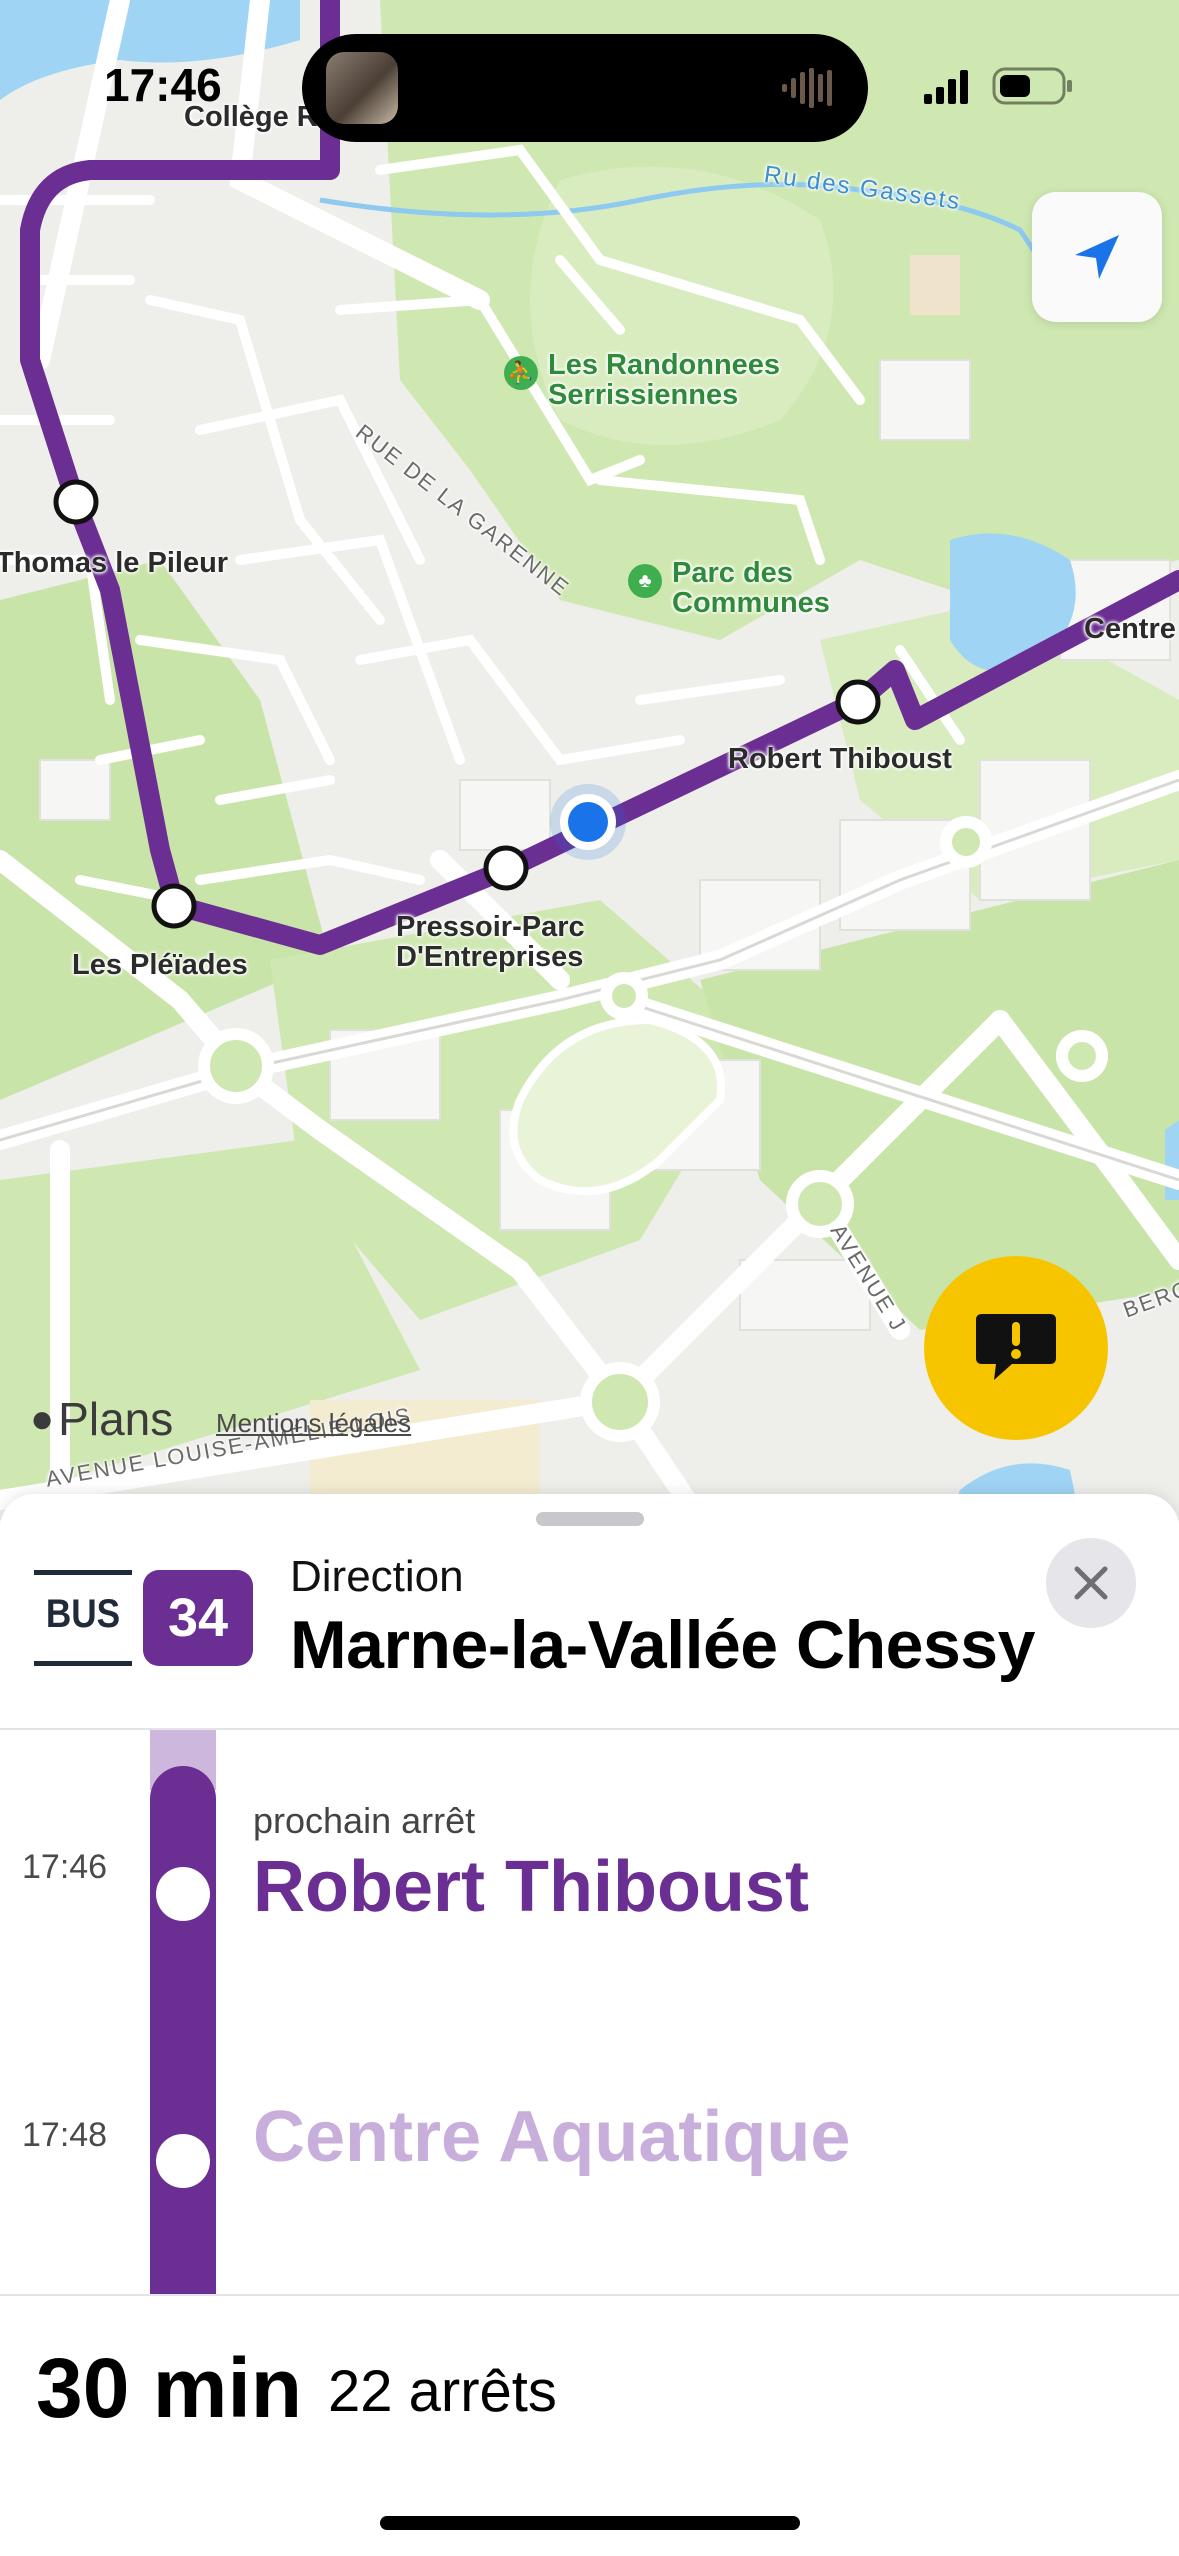  I want to click on stop-time: 17:46, so click(65, 1867).